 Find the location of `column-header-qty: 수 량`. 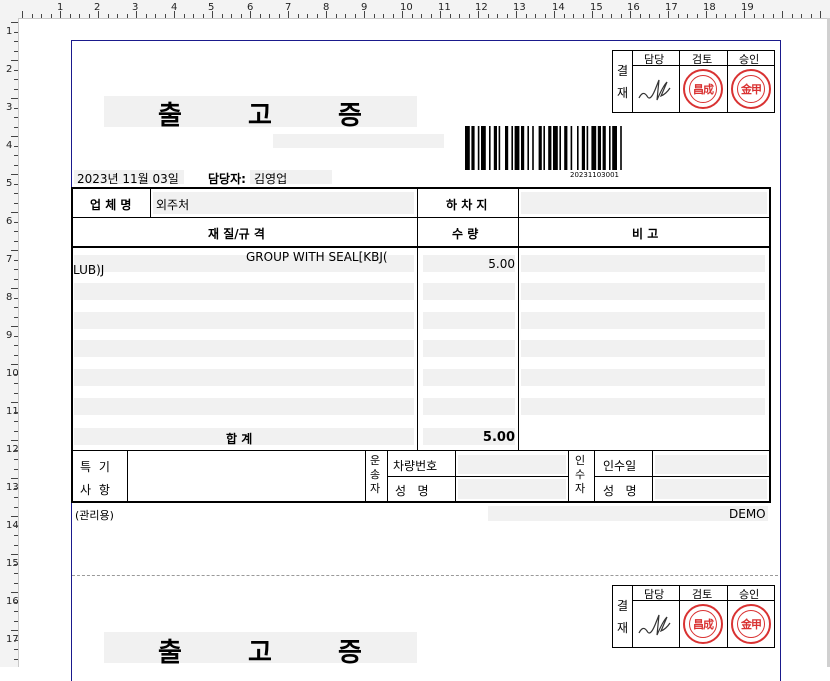

column-header-qty: 수 량 is located at coordinates (465, 234).